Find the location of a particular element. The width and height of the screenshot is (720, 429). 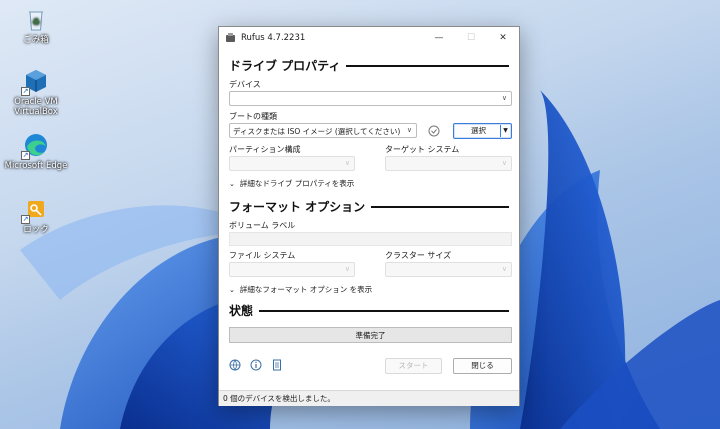

advanced-drive-toggle: ⌄ 詳細なドライブ プロパティを表示 is located at coordinates (291, 183).